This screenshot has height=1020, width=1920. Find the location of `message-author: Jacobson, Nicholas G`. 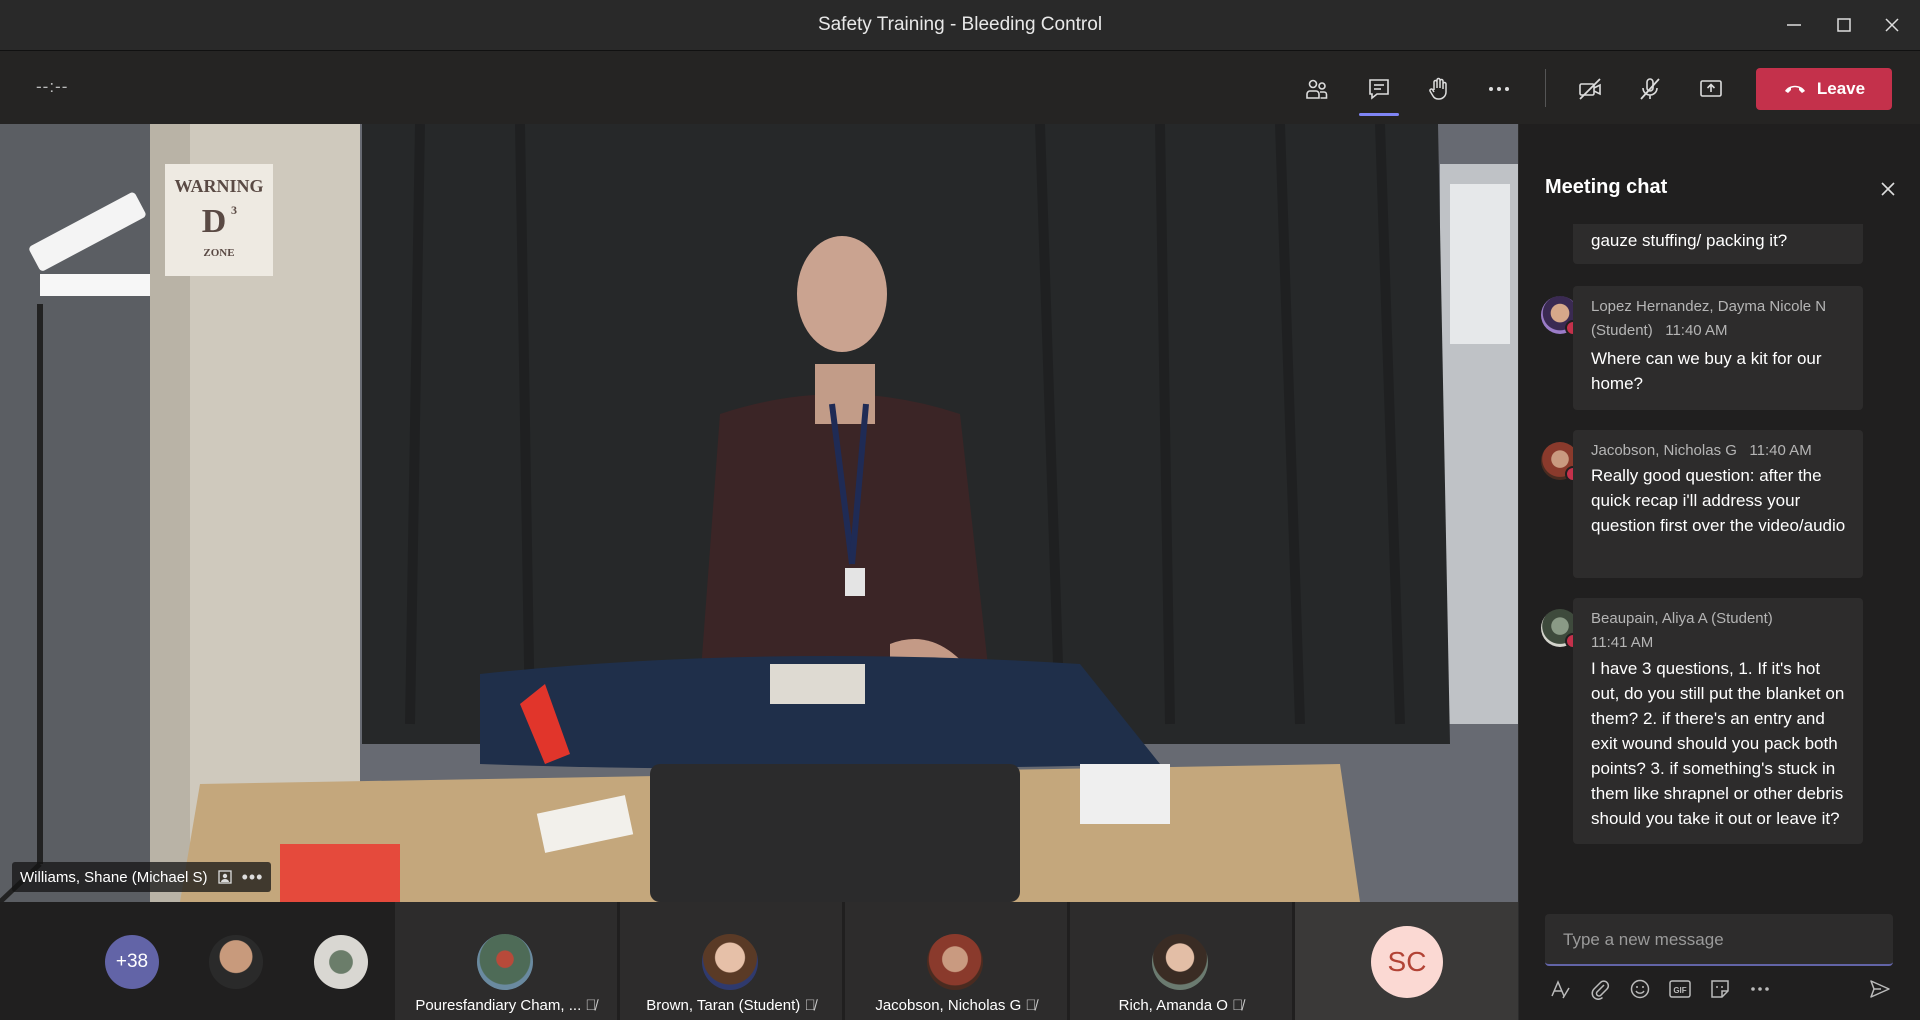

message-author: Jacobson, Nicholas G is located at coordinates (1664, 450).